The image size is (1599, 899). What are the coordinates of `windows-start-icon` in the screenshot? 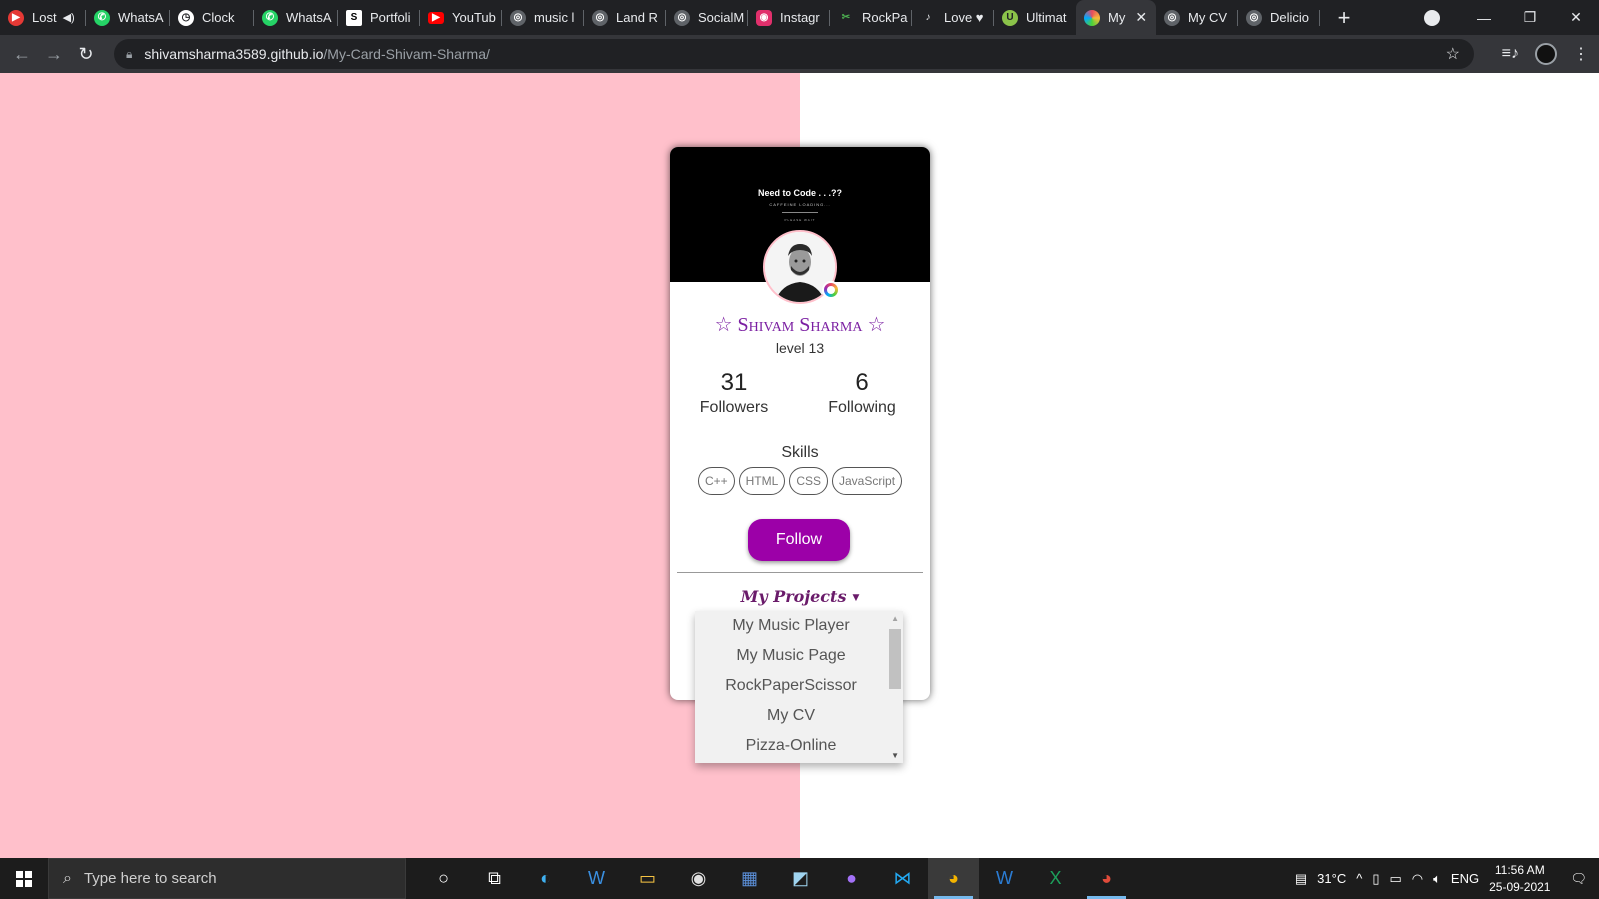 It's located at (24, 878).